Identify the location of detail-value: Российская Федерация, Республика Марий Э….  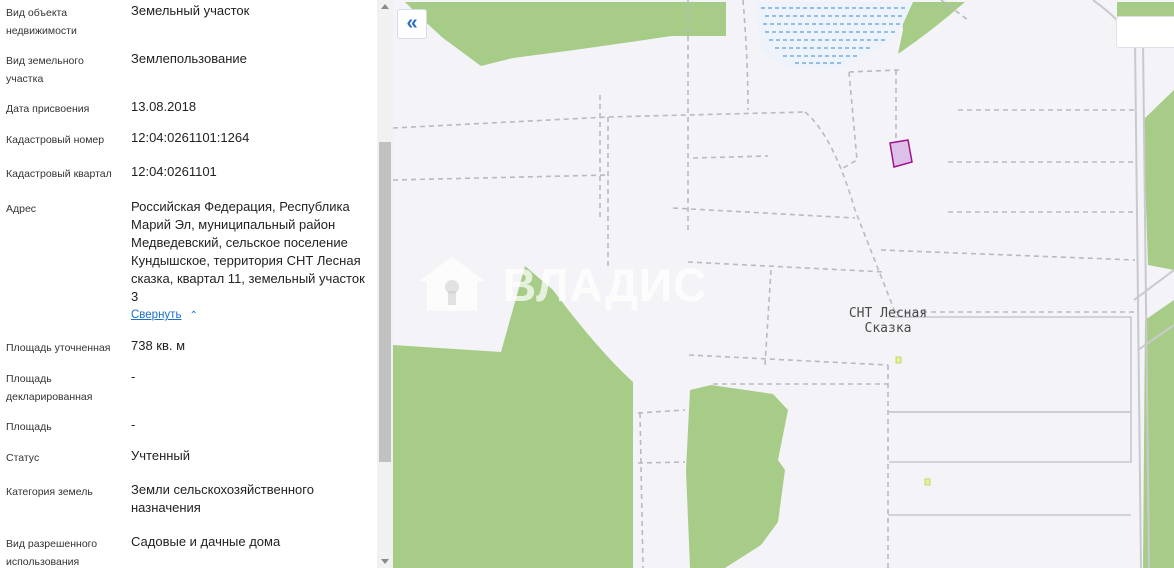
(248, 251).